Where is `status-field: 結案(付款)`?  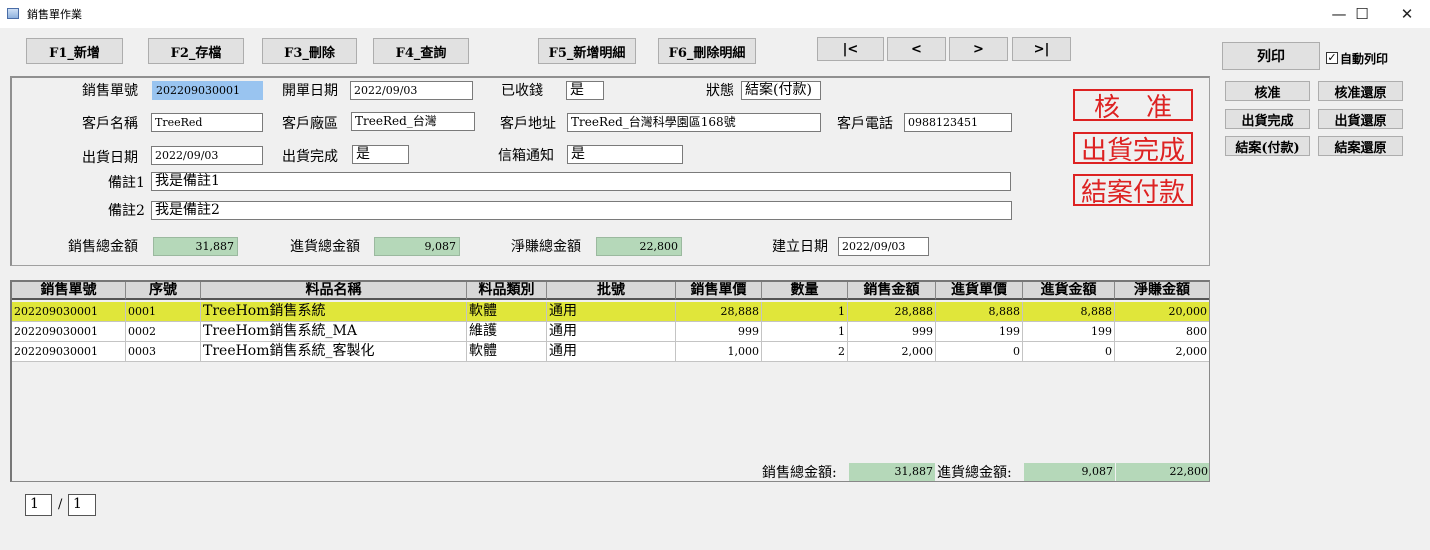
status-field: 結案(付款) is located at coordinates (781, 90).